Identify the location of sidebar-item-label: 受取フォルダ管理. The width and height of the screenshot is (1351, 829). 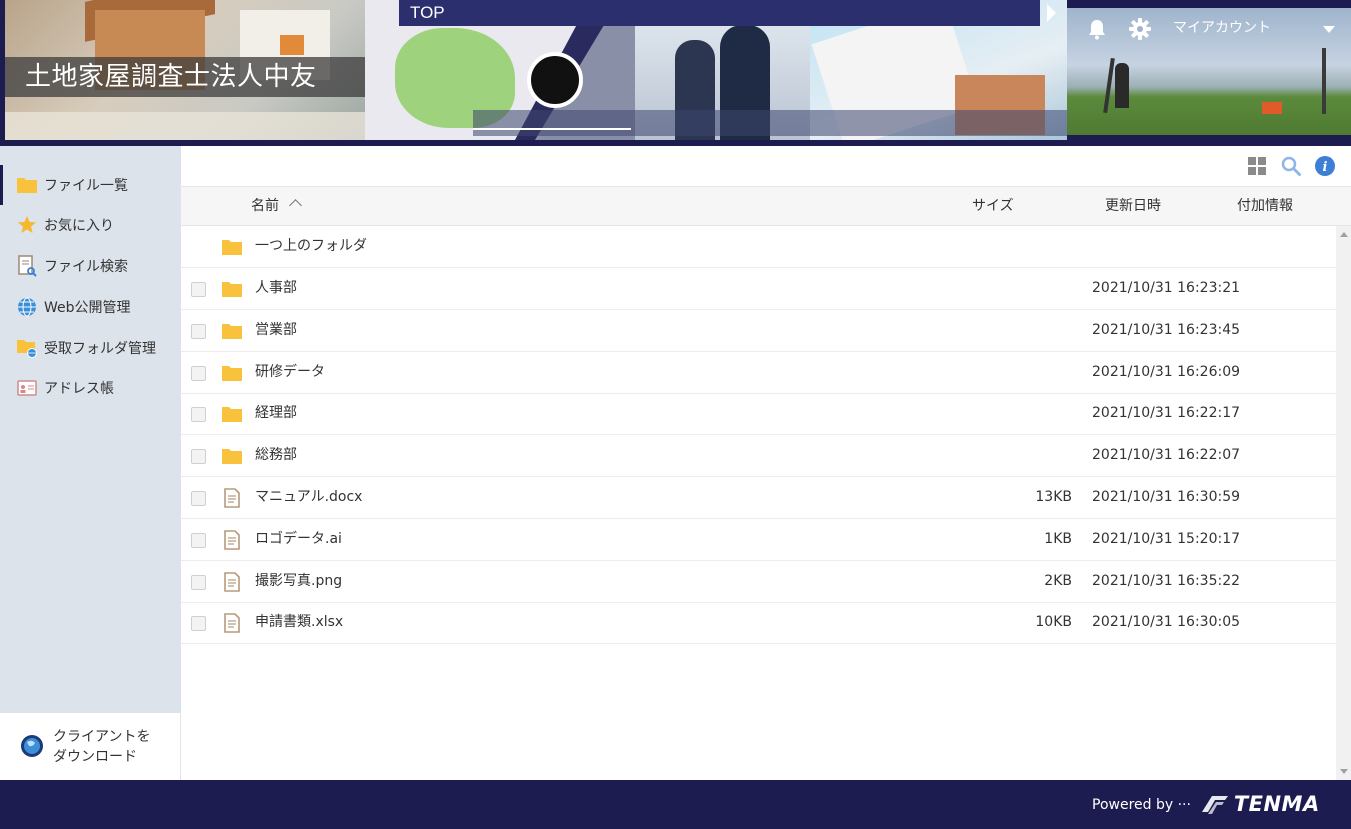
(100, 349).